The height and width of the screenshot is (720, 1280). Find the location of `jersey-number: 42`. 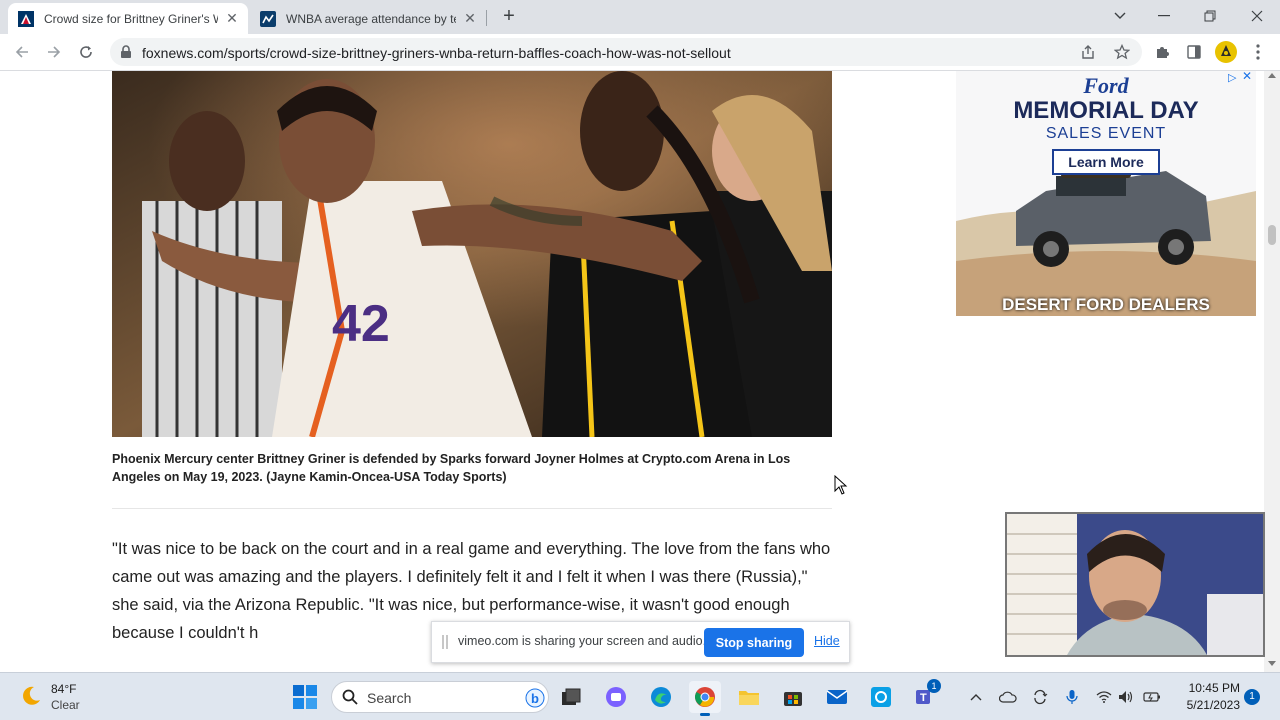

jersey-number: 42 is located at coordinates (361, 324).